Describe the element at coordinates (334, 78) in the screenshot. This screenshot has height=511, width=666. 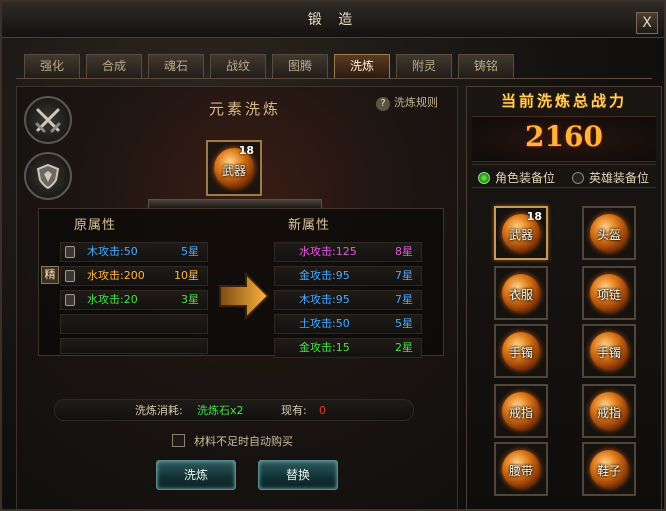
I see `tab-divider` at that location.